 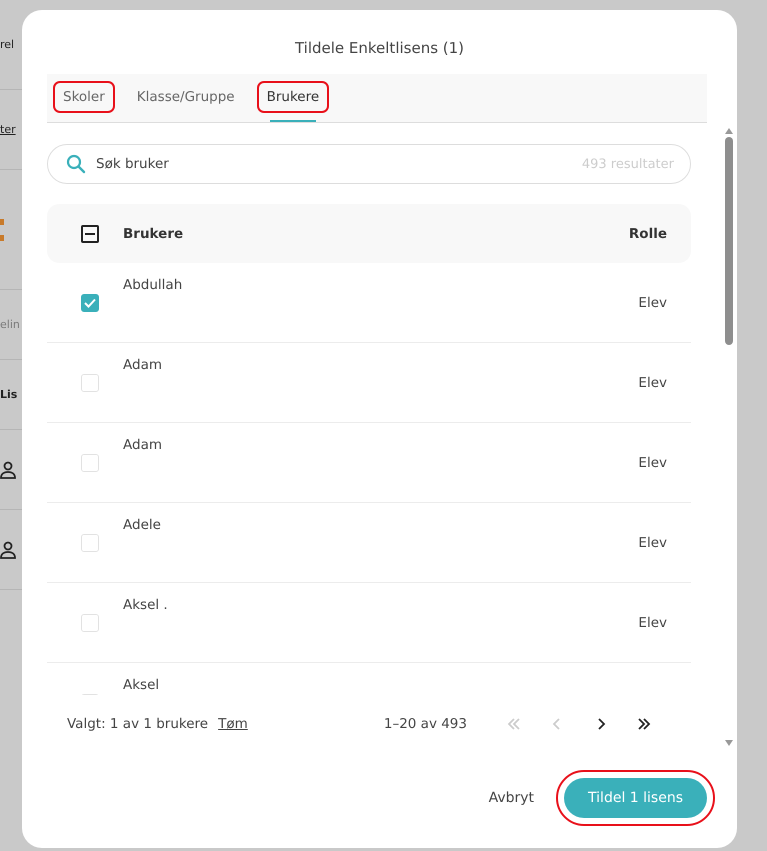 I want to click on background-text: rel, so click(x=7, y=44).